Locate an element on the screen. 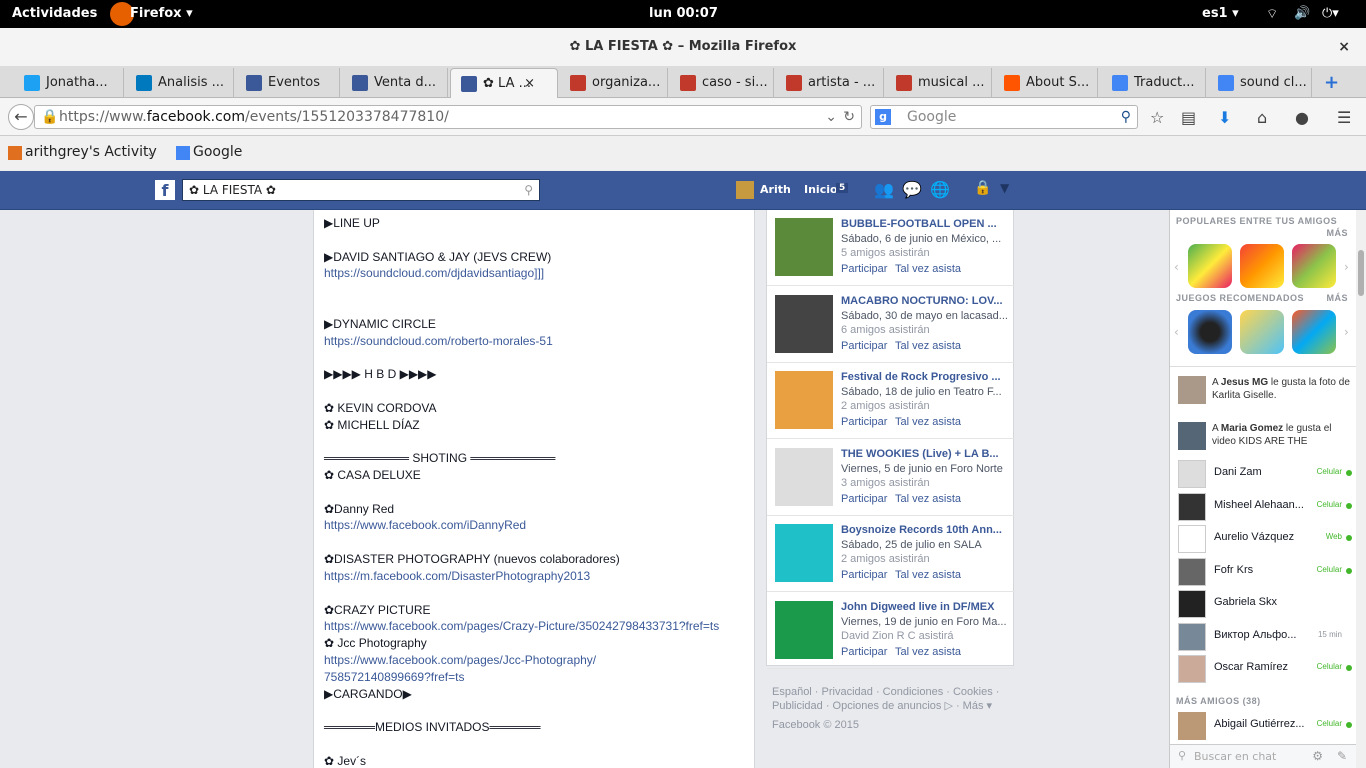 The height and width of the screenshot is (768, 1366). game-icon-8ball is located at coordinates (1210, 332).